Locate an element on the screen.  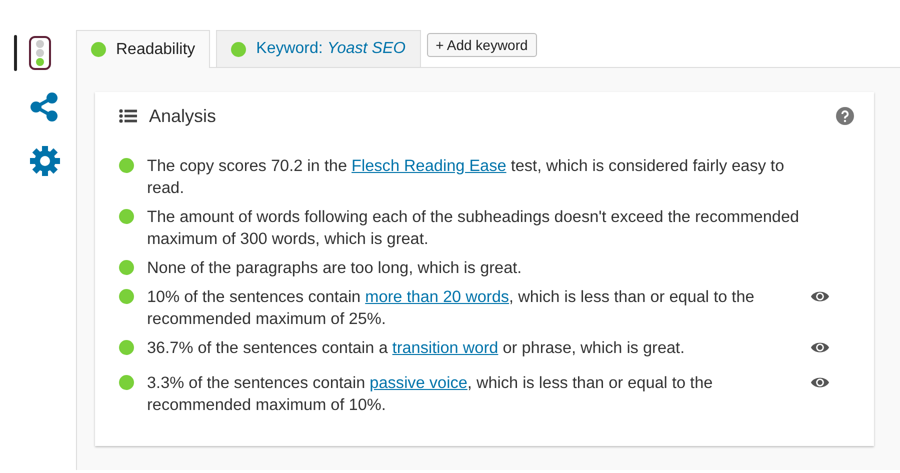
result-text: The copy scores 70.2 in the Flesch Reading Ease test, which is considered fairly easy to read. is located at coordinates (466, 177).